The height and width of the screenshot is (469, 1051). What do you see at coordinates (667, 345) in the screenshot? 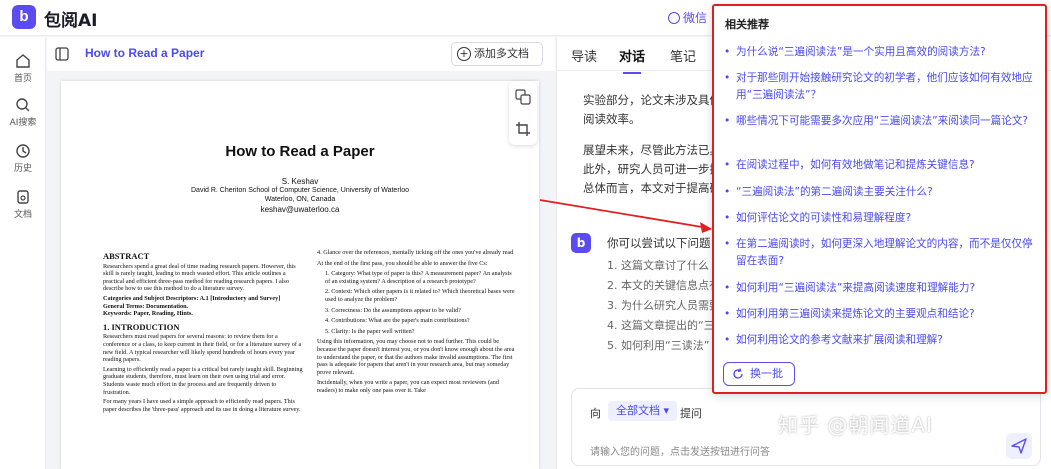
I see `suggested-question: 5. 如何利用“三读法”` at bounding box center [667, 345].